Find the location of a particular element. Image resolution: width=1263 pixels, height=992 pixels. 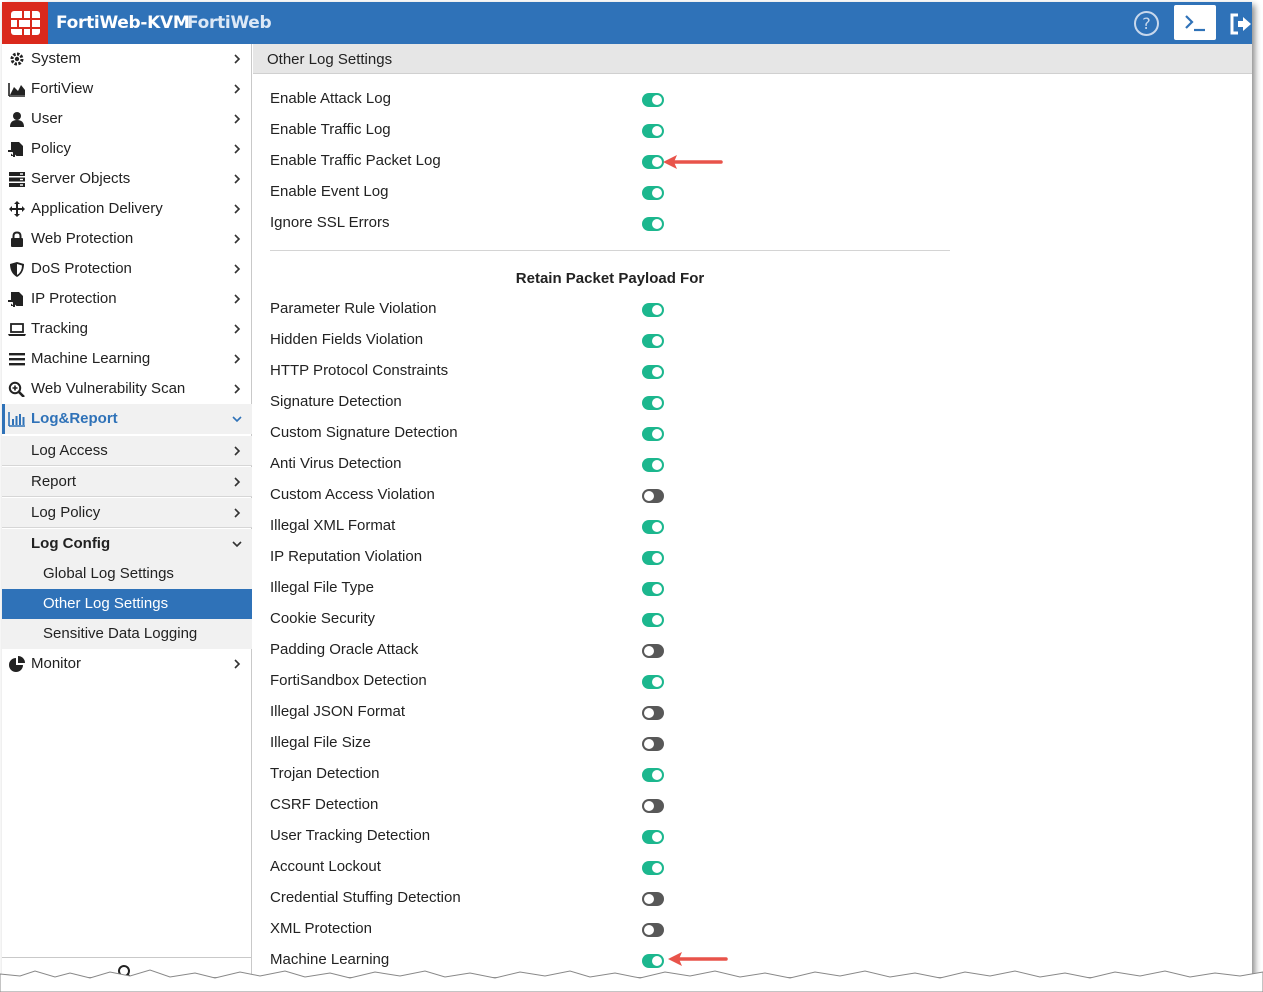

sidebar-leaf-other-log-settings: Other Log Settings is located at coordinates (127, 604).